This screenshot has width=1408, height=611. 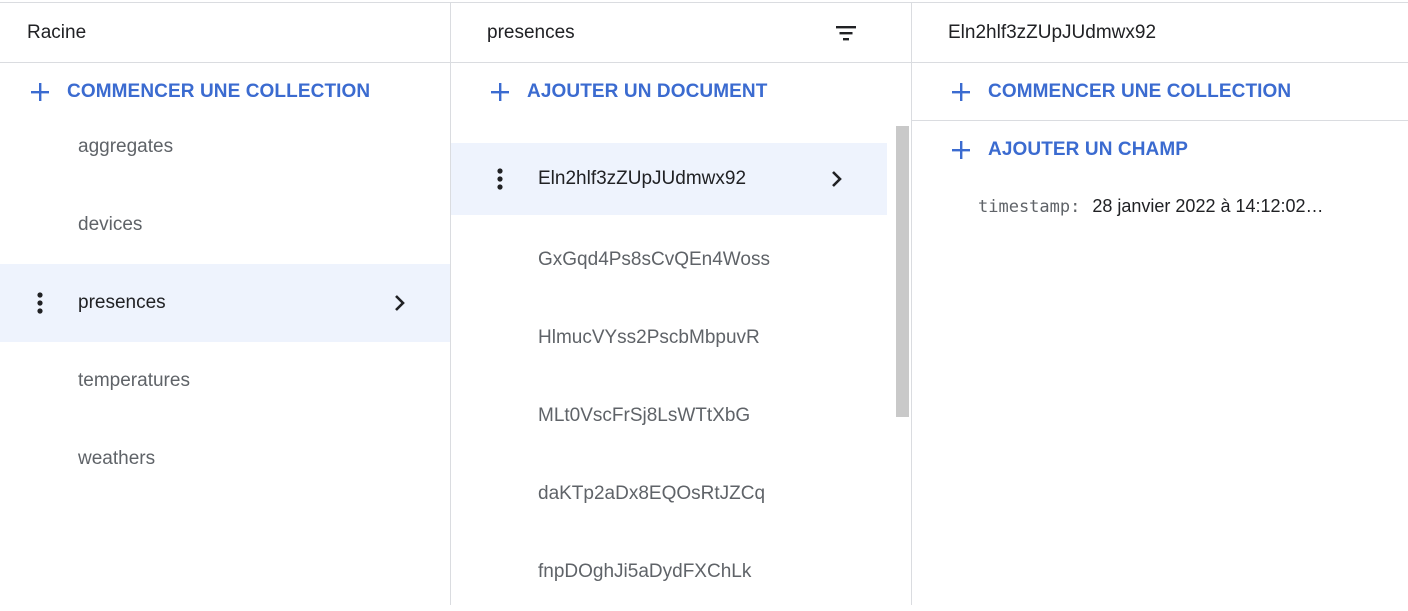 I want to click on collection-item-aggregates: aggregates, so click(x=225, y=147).